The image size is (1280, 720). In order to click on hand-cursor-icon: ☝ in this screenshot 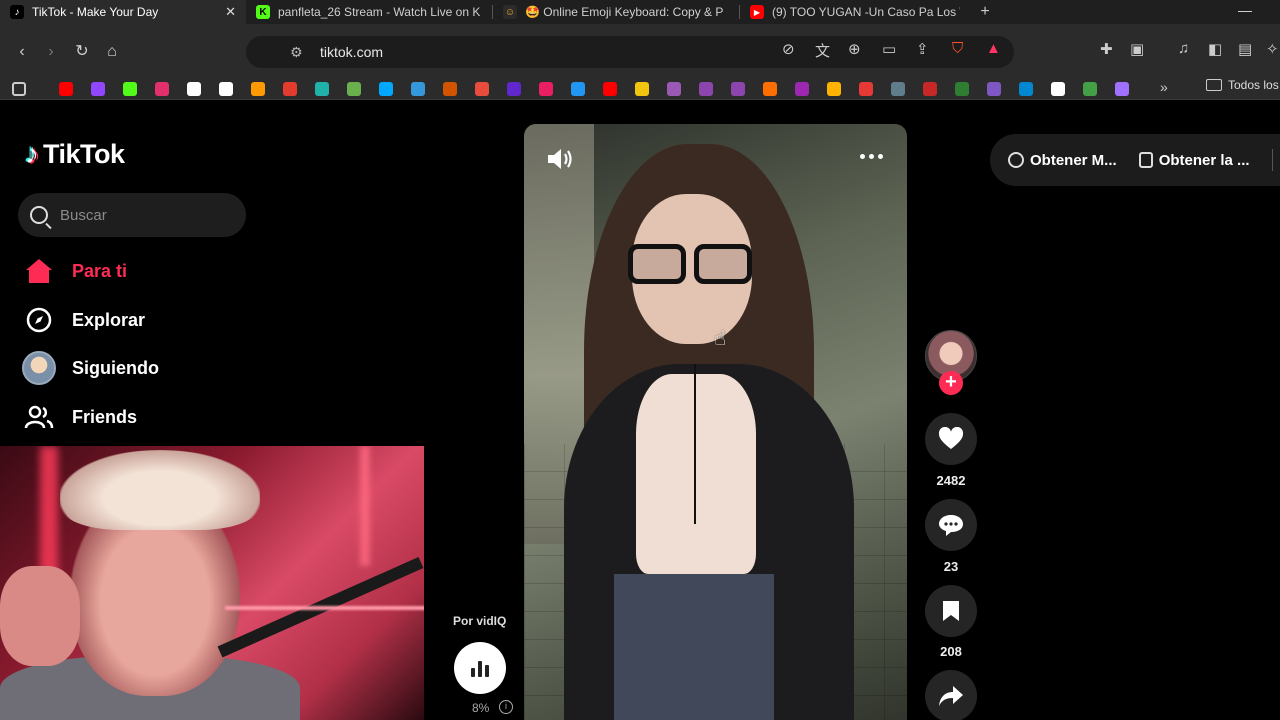, I will do `click(720, 339)`.